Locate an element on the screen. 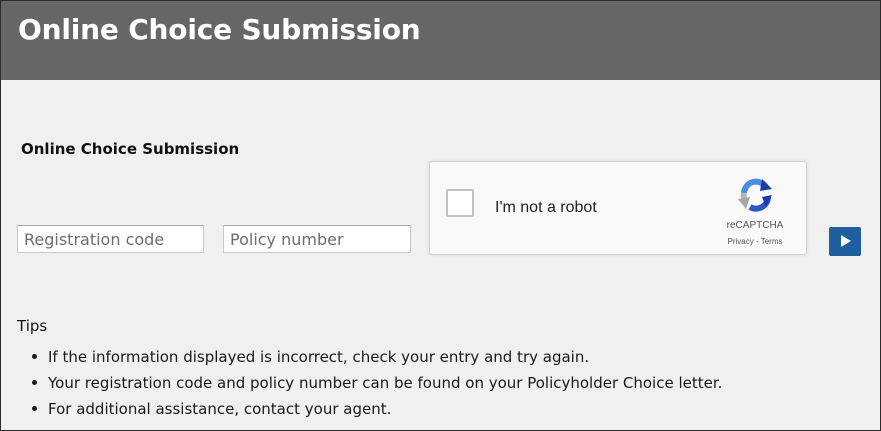 The width and height of the screenshot is (881, 431). page-title: Online Choice Submission is located at coordinates (219, 29).